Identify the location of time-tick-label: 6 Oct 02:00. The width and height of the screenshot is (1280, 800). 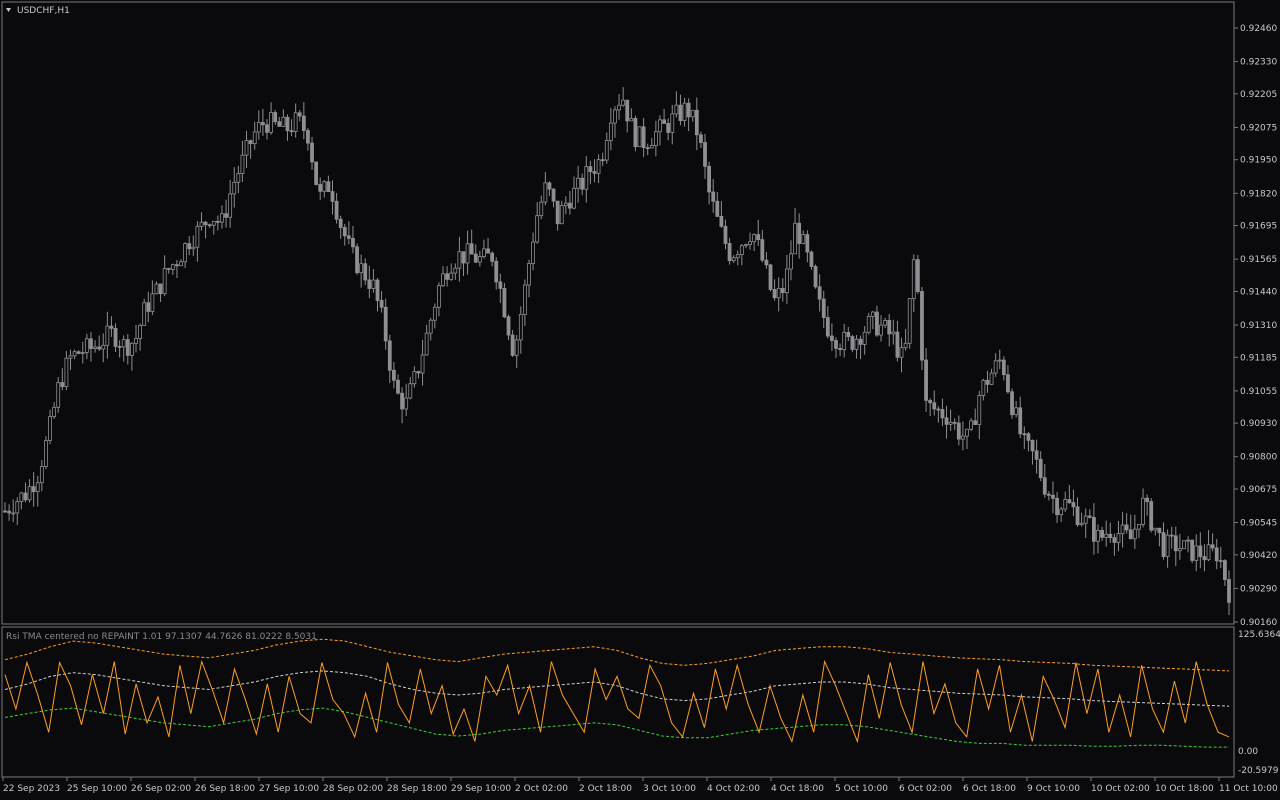
(925, 789).